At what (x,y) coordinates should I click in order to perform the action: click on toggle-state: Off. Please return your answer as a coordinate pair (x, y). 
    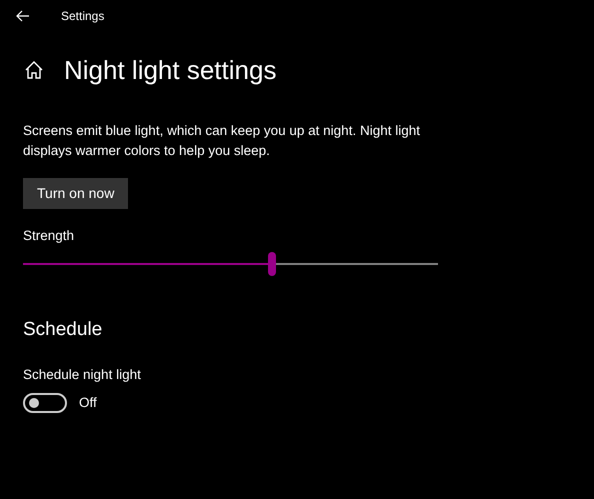
    Looking at the image, I should click on (88, 403).